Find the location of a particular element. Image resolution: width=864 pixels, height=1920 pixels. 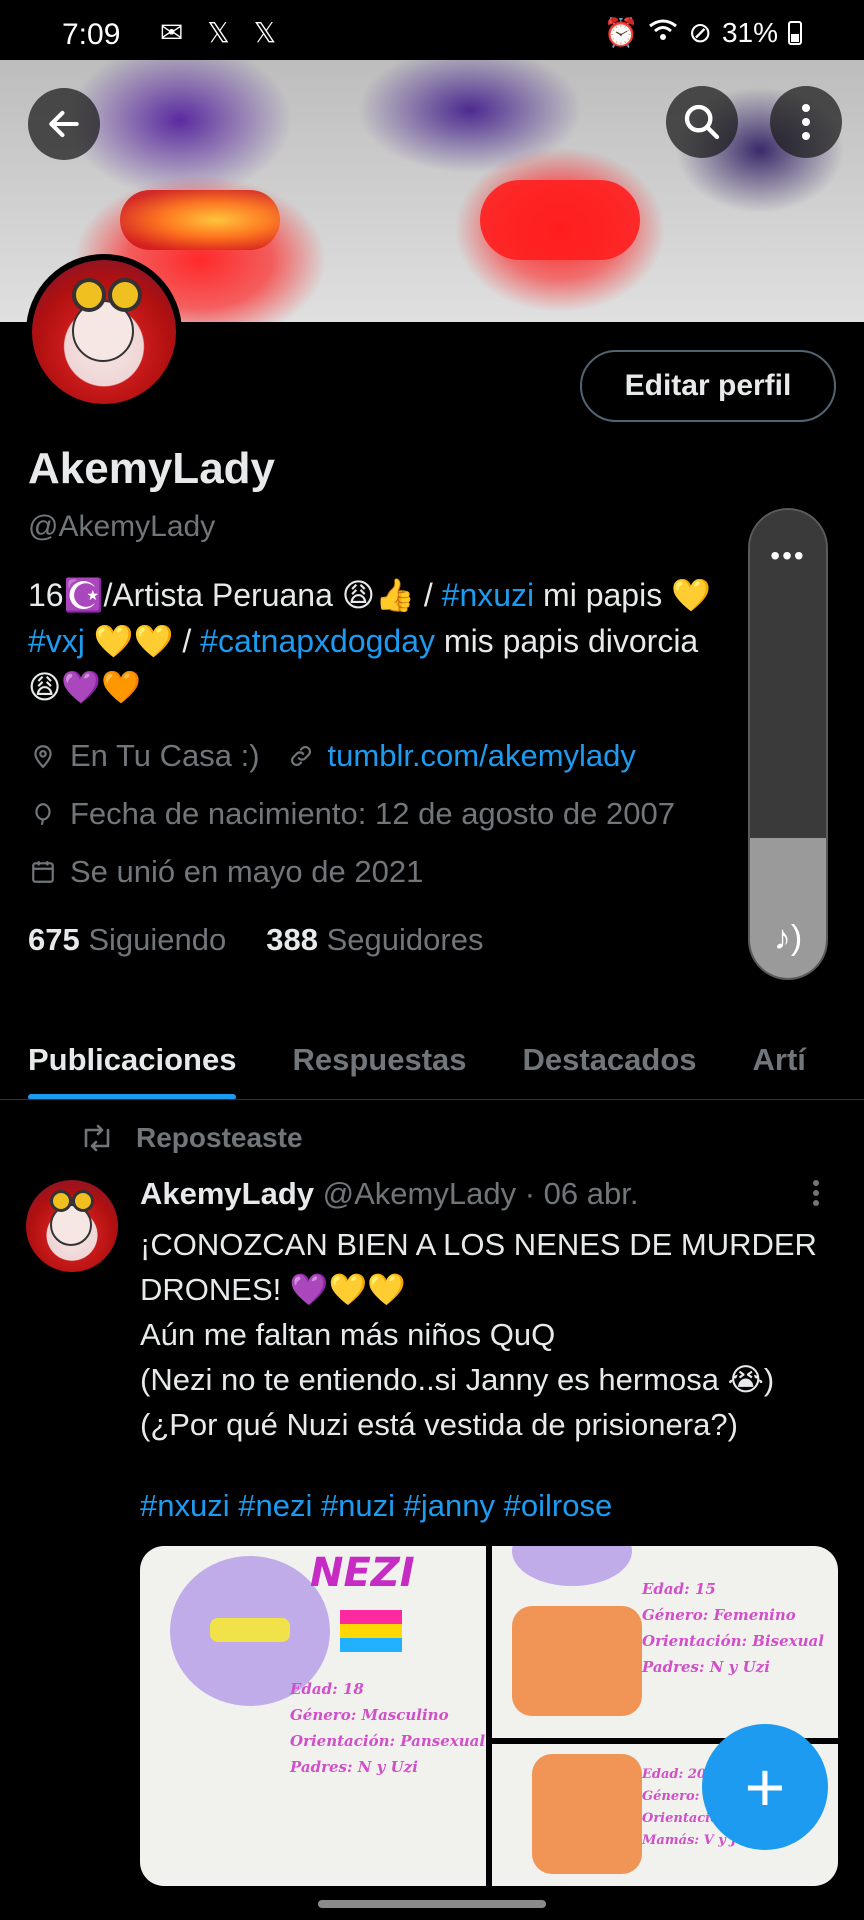

notification-icons: ✉ 𝕏 𝕏 is located at coordinates (222, 32).